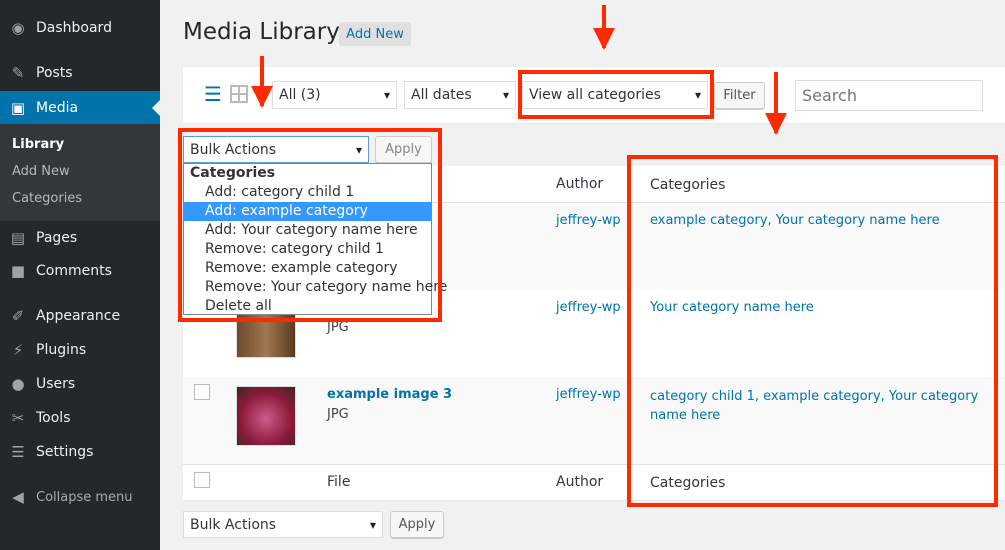  I want to click on row-checkbox, so click(202, 392).